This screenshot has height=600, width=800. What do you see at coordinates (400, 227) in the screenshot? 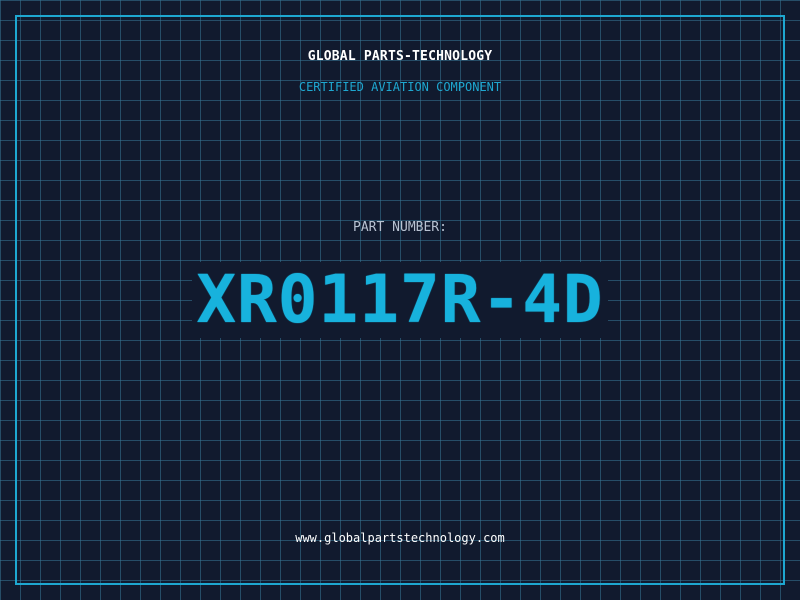
I see `part-number-label: PART NUMBER:` at bounding box center [400, 227].